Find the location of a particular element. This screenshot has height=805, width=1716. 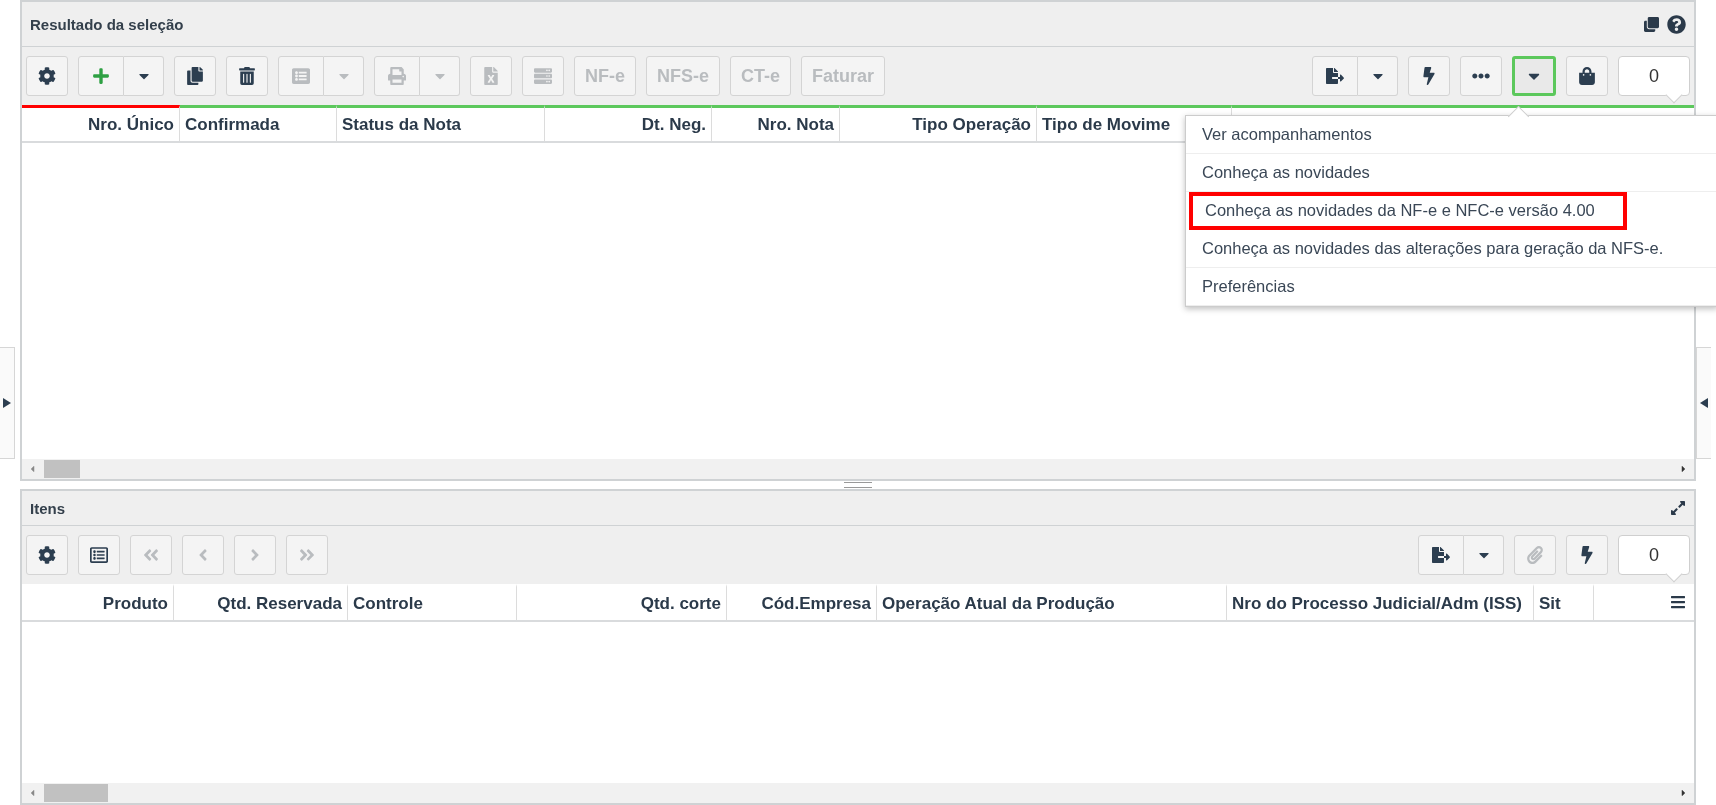

column-header: Nro do Processo Judicial/Adm (ISS) is located at coordinates (1380, 602).